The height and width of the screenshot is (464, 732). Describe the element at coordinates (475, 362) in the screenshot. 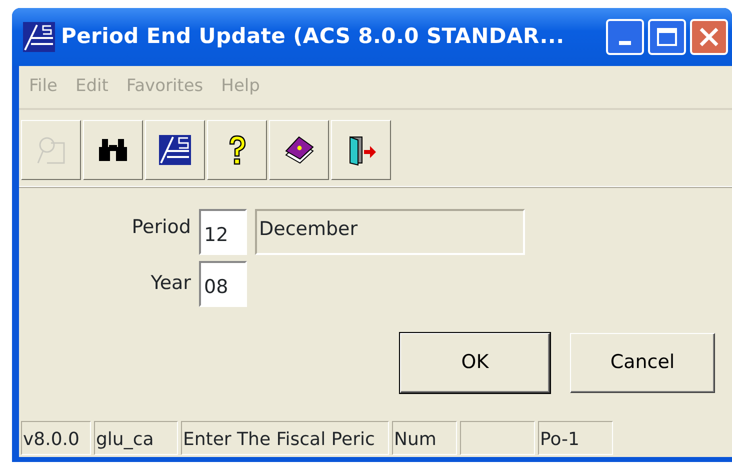

I see `ok-button: OK` at that location.